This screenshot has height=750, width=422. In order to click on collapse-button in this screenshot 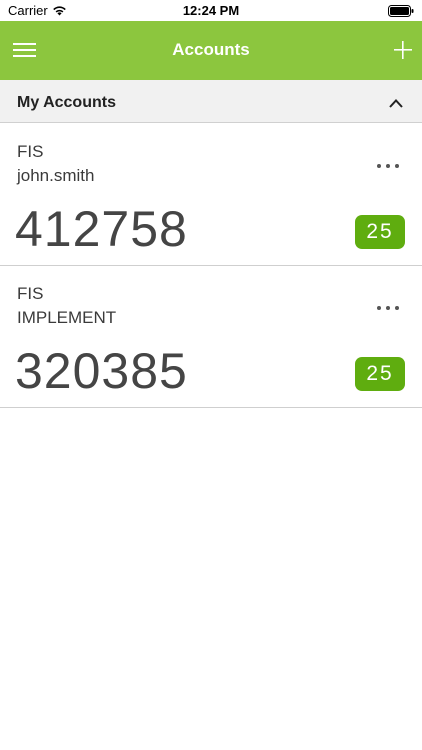, I will do `click(396, 102)`.